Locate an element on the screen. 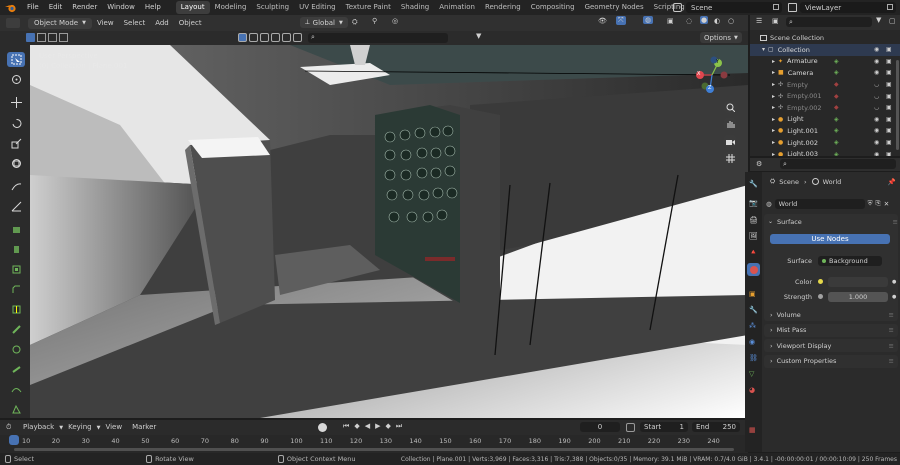  inset-tool is located at coordinates (16, 269).